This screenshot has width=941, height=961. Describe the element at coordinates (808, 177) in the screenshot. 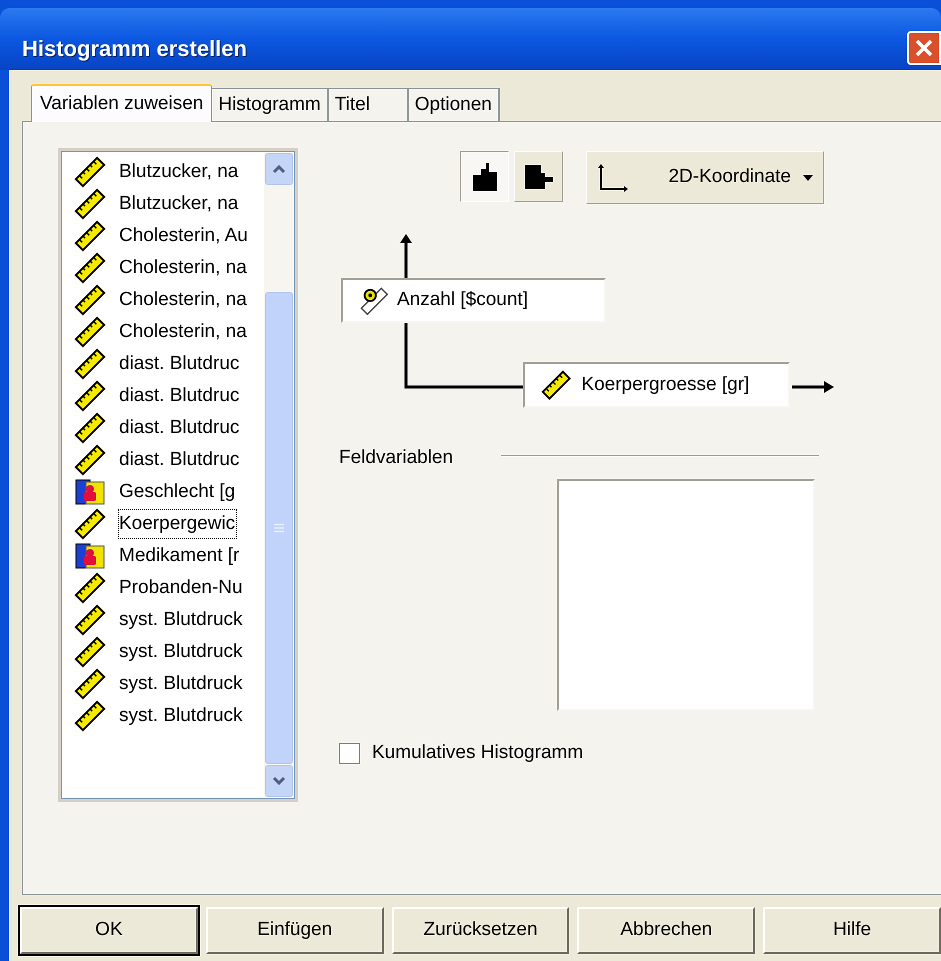

I see `caret-icon` at that location.